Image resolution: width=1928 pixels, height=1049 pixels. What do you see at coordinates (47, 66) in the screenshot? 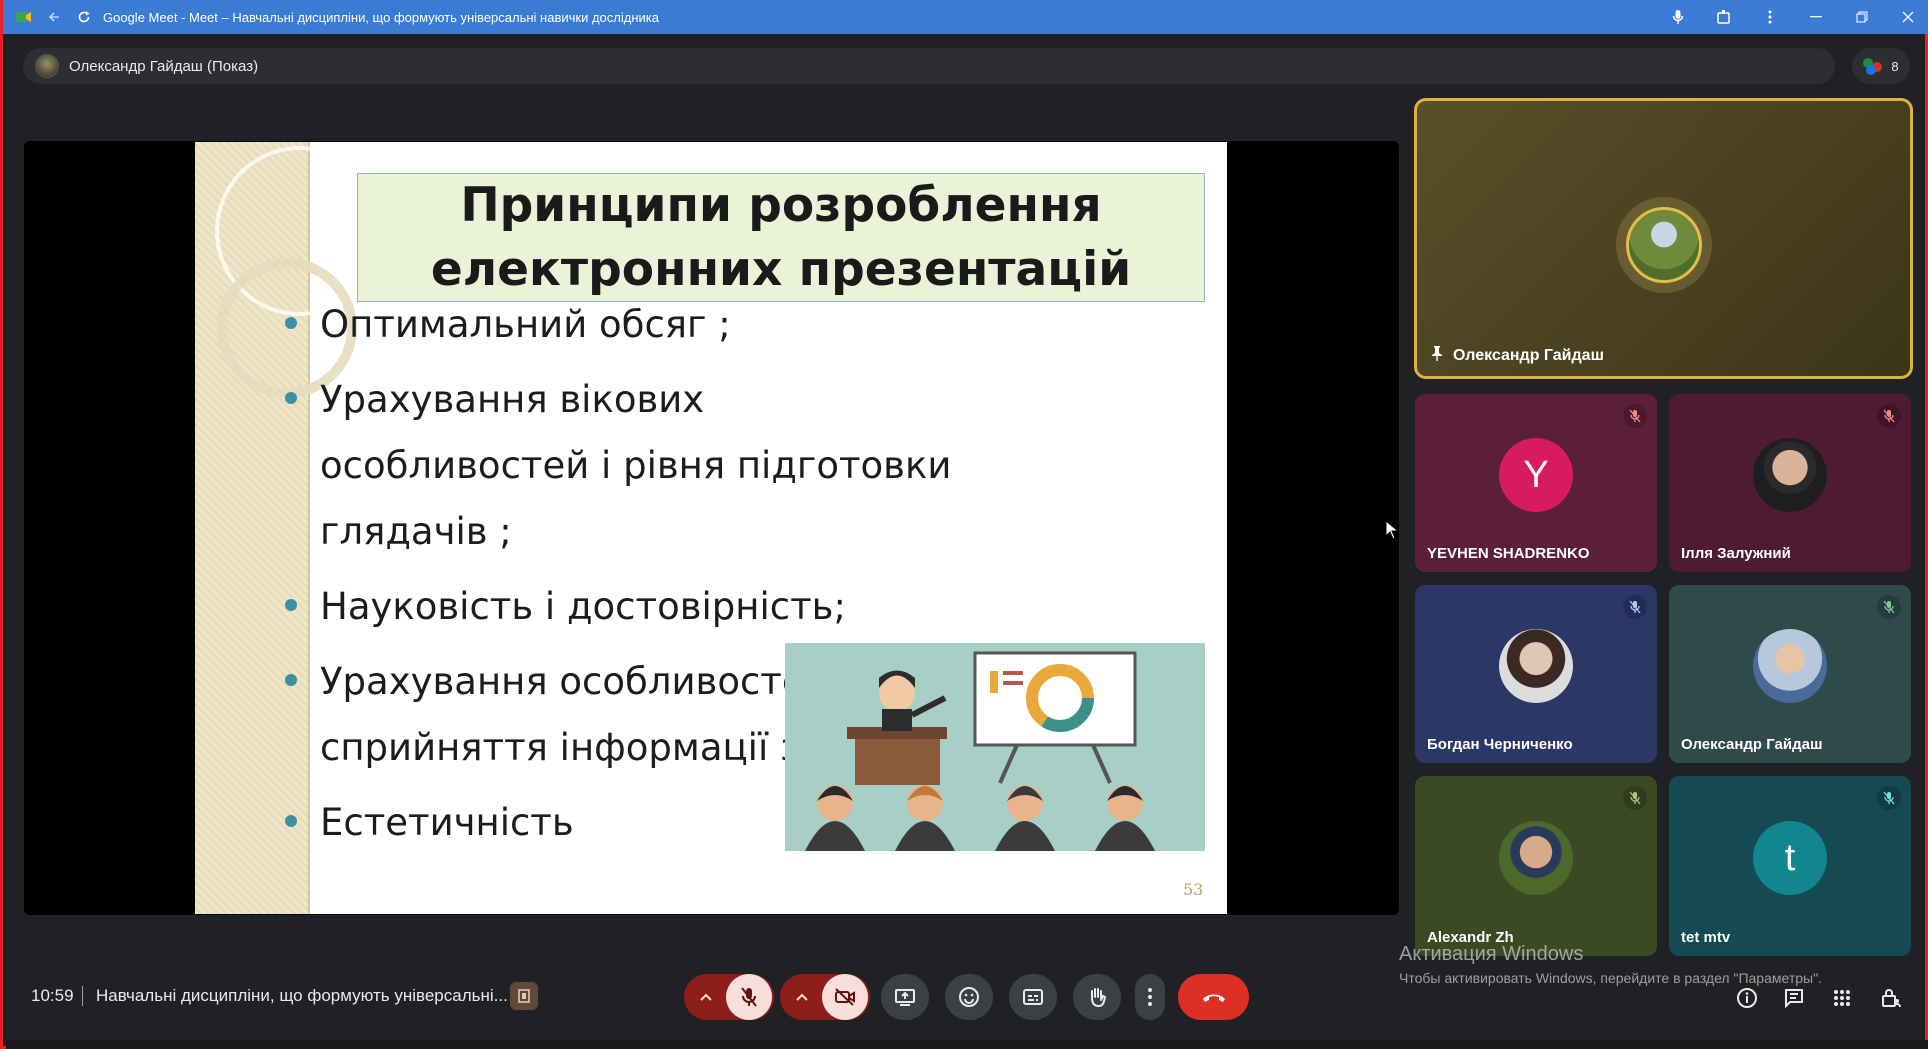
I see `presenter-avatar` at bounding box center [47, 66].